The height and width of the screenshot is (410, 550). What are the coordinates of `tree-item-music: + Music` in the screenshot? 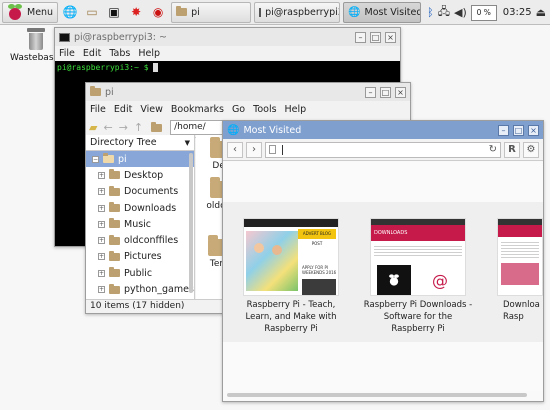 It's located at (140, 224).